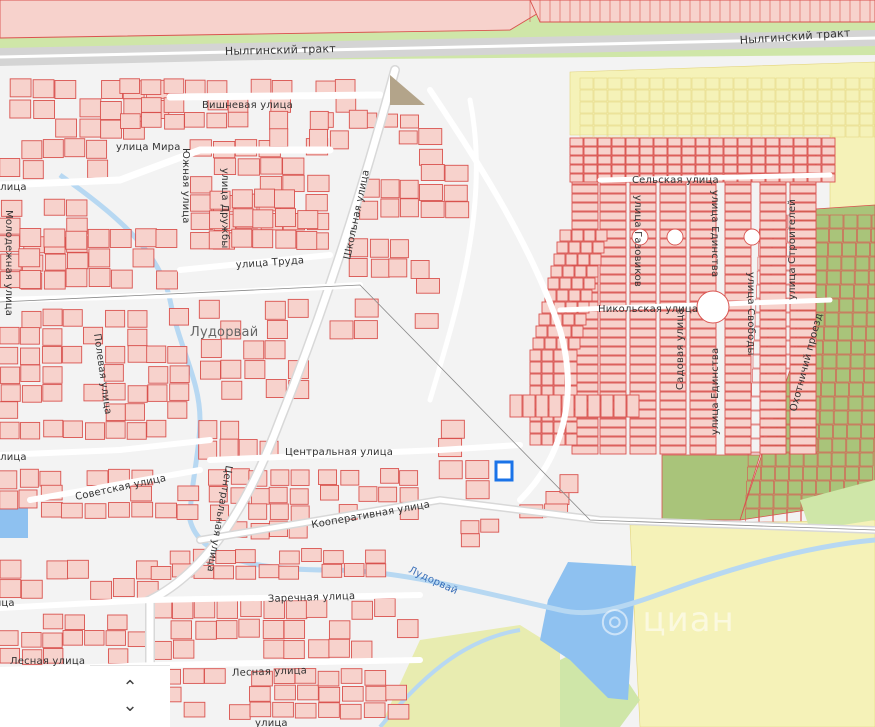  Describe the element at coordinates (792, 249) in the screenshot. I see `label-stroiteley: улица Строителей` at that location.